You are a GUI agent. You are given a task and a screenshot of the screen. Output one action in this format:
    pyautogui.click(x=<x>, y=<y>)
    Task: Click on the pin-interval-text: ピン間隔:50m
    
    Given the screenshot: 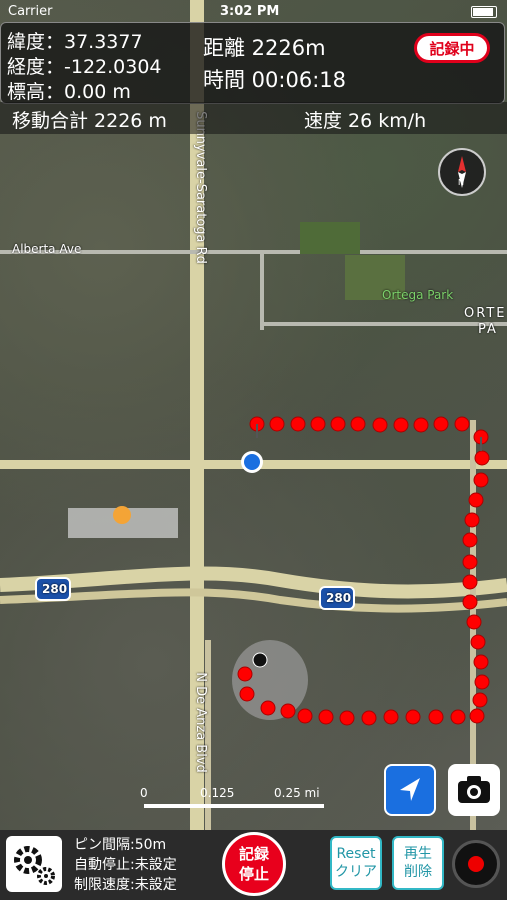 What is the action you would take?
    pyautogui.click(x=120, y=845)
    